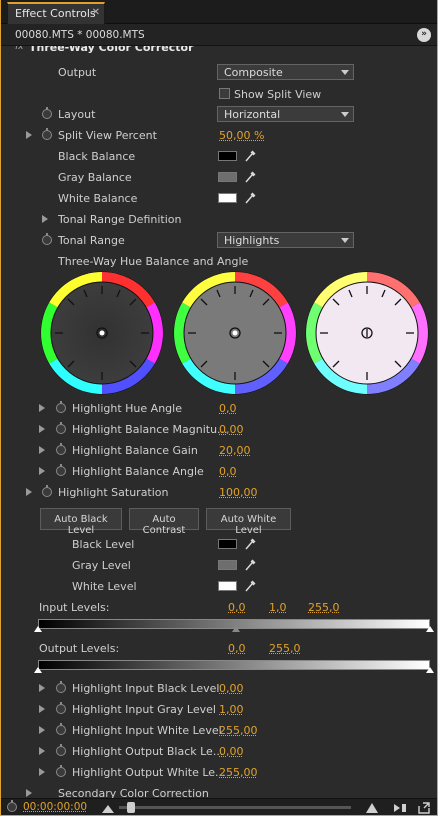 The image size is (438, 816). I want to click on highlights-color-wheel, so click(367, 333).